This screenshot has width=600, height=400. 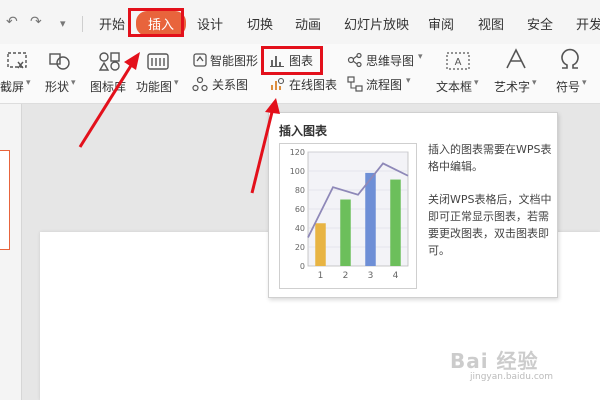 What do you see at coordinates (494, 361) in the screenshot?
I see `baidu-watermark: Bai 经验` at bounding box center [494, 361].